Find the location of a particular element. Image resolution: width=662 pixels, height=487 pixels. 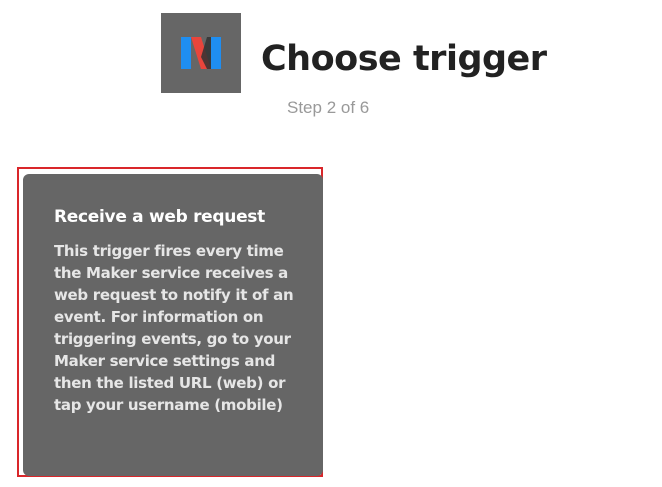

maker-service-logo is located at coordinates (201, 53).